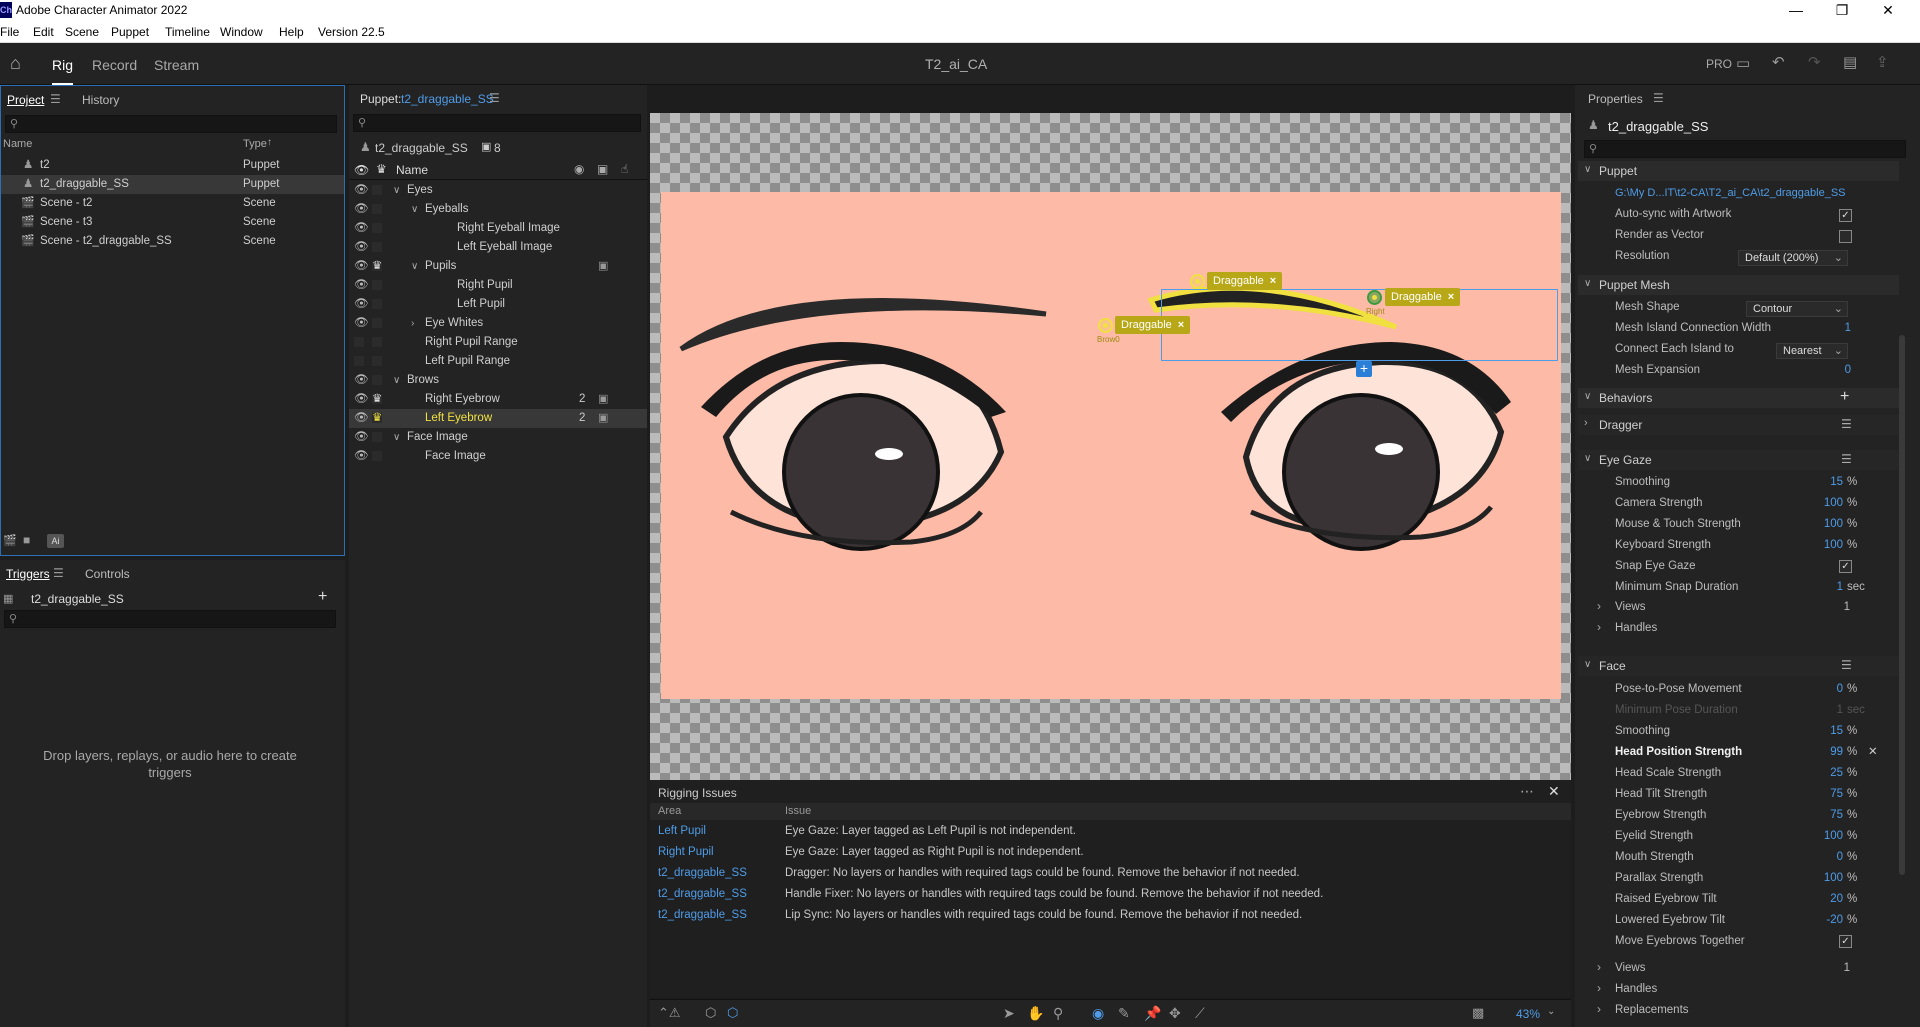  Describe the element at coordinates (498, 285) in the screenshot. I see `layer-row: 👁 Right Pupil` at that location.